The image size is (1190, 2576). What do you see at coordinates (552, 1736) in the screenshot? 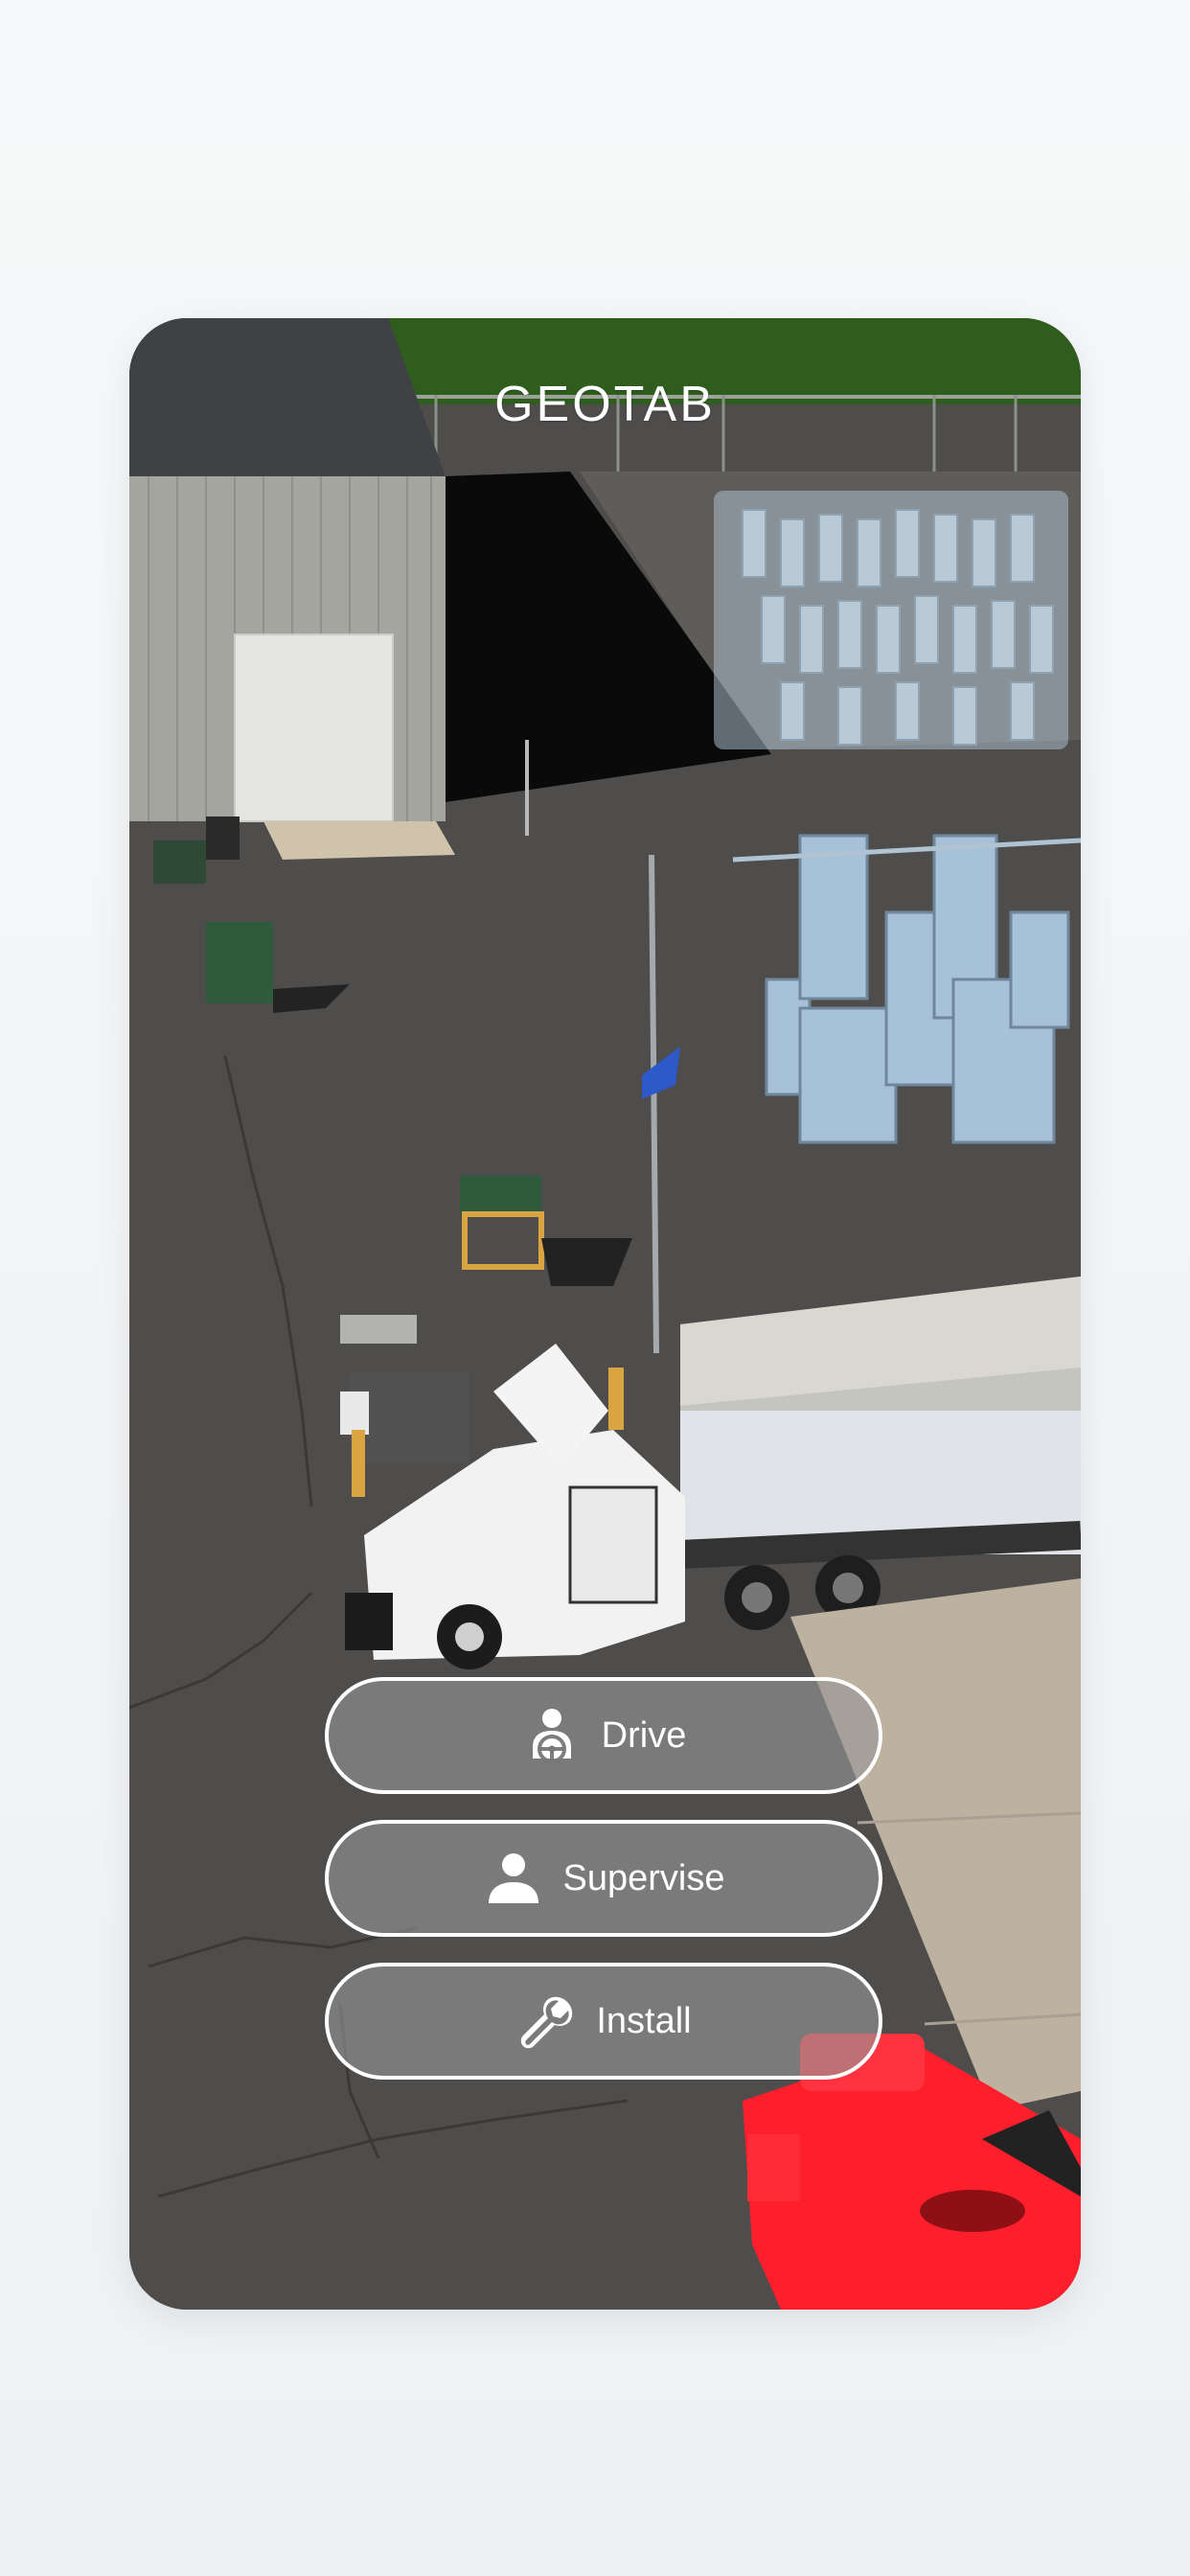
I see `driver-steering-wheel-icon` at bounding box center [552, 1736].